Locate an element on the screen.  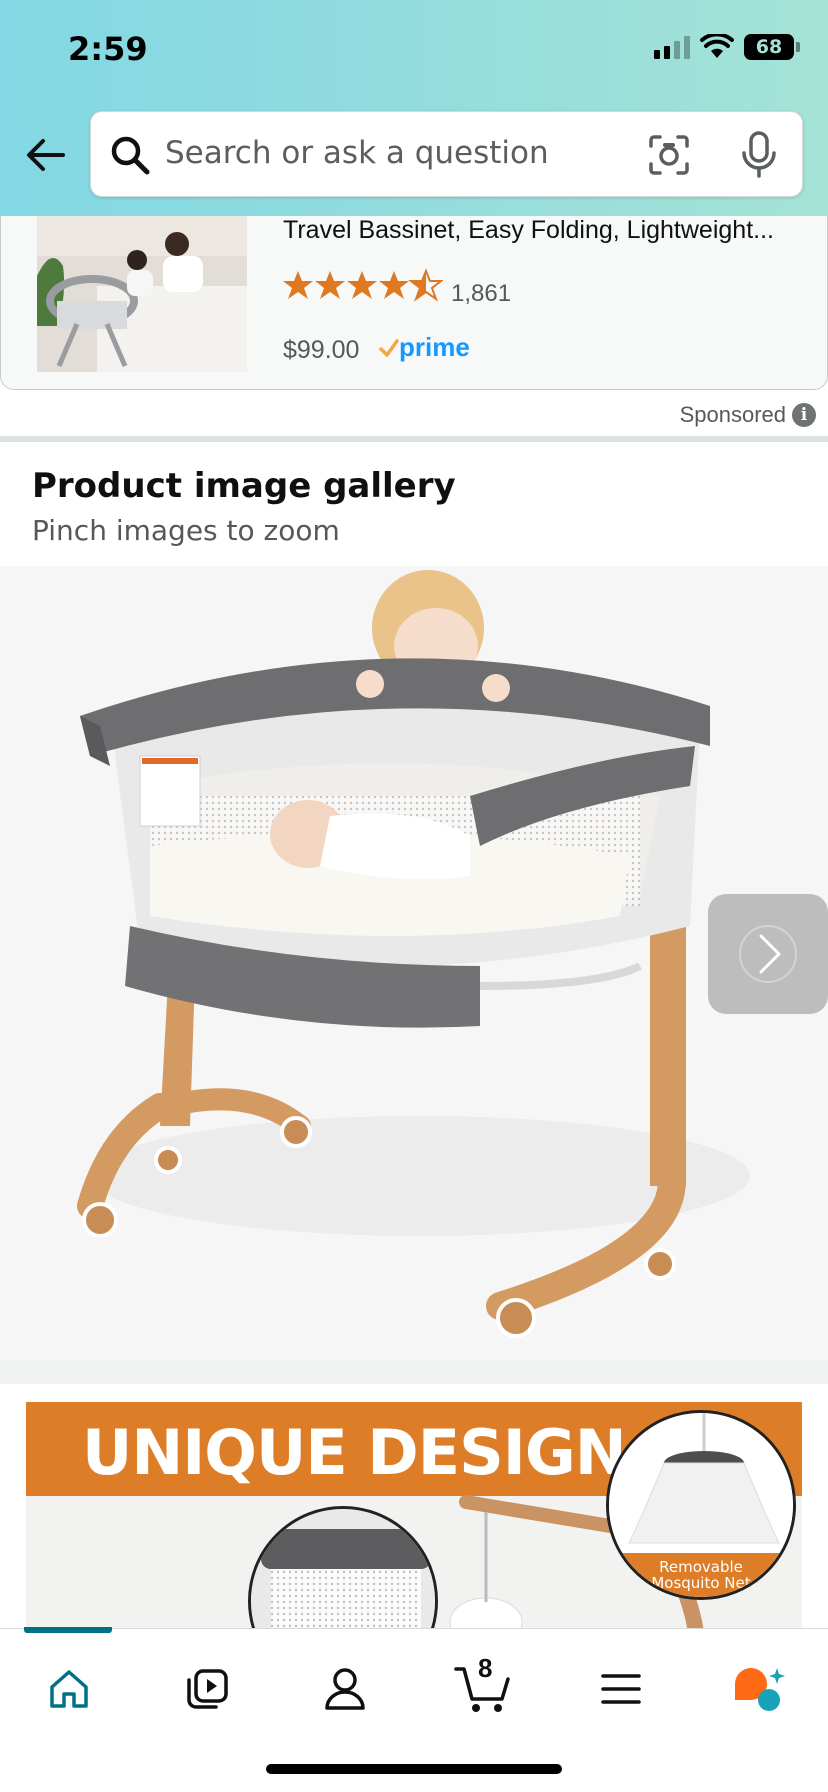
video-icon is located at coordinates (207, 1689).